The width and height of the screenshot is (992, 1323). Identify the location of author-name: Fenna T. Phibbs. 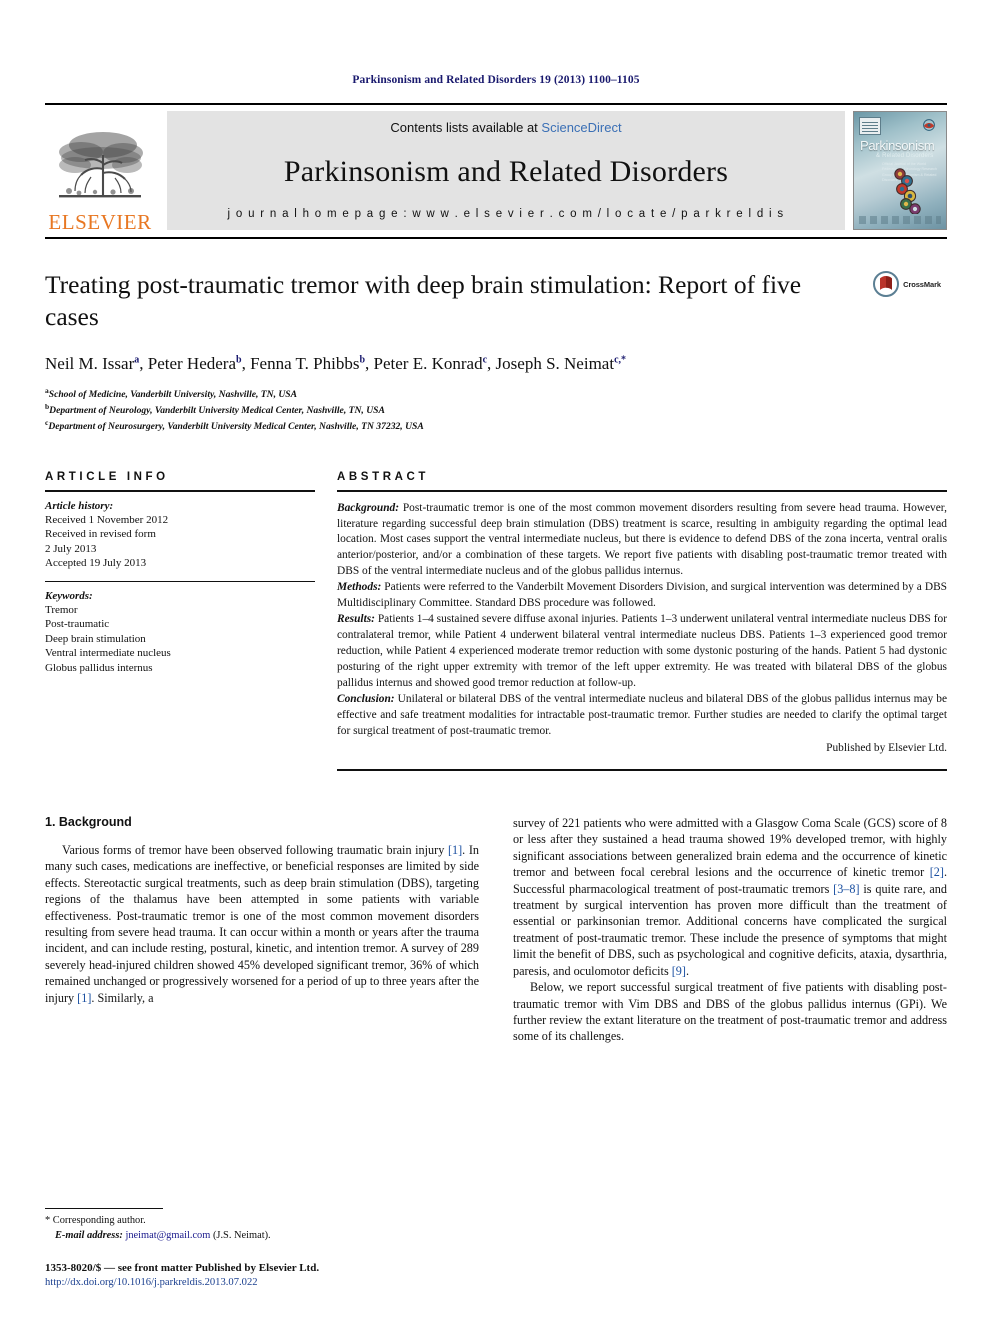
(305, 364).